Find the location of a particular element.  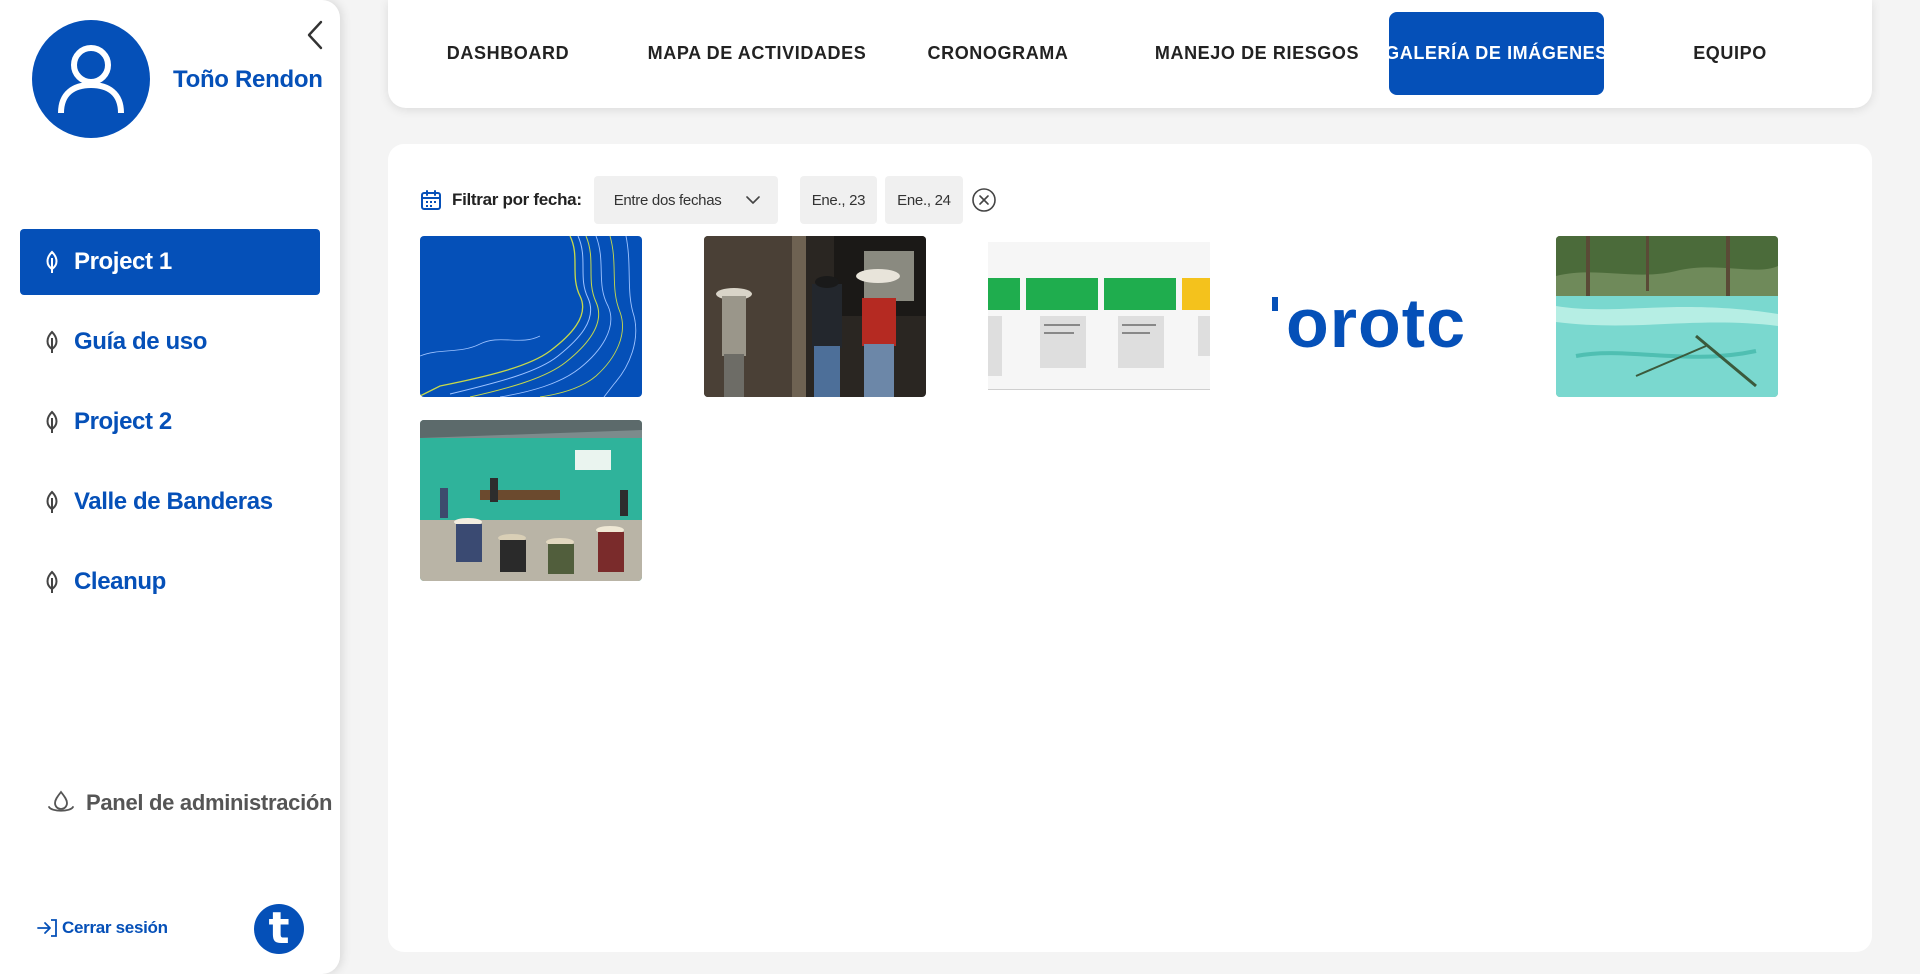

sidebar-item-label: Valle de Banderas is located at coordinates (173, 501).